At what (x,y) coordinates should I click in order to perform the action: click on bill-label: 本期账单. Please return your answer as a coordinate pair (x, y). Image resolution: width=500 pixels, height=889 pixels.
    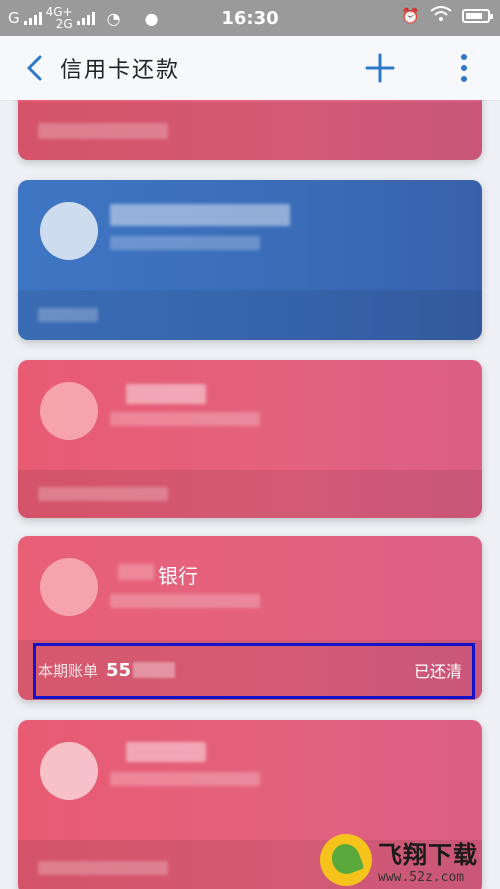
    Looking at the image, I should click on (68, 670).